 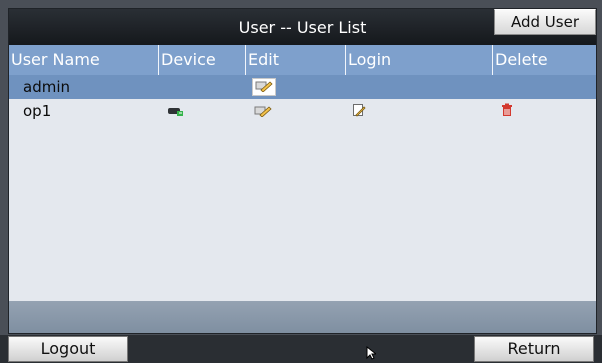 I want to click on login-edit-icon, so click(x=359, y=112).